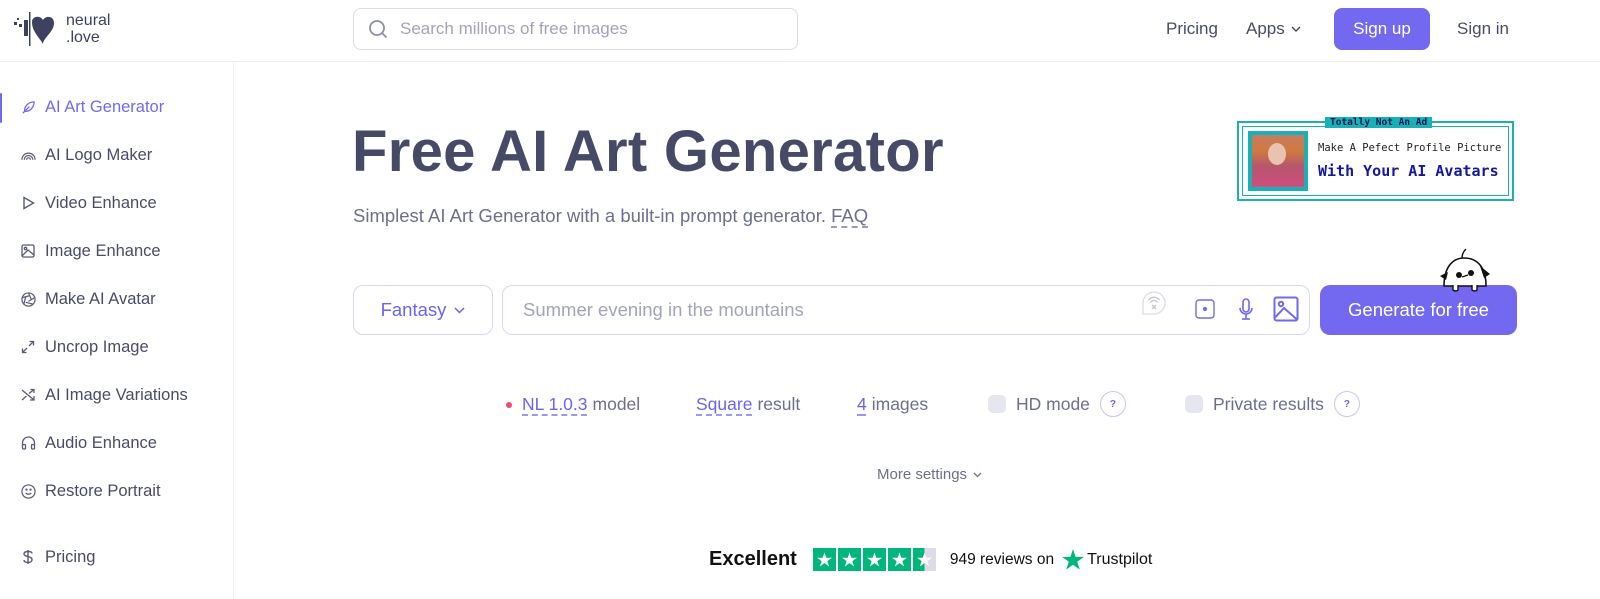 The width and height of the screenshot is (1600, 599). What do you see at coordinates (28, 299) in the screenshot?
I see `aperture-icon` at bounding box center [28, 299].